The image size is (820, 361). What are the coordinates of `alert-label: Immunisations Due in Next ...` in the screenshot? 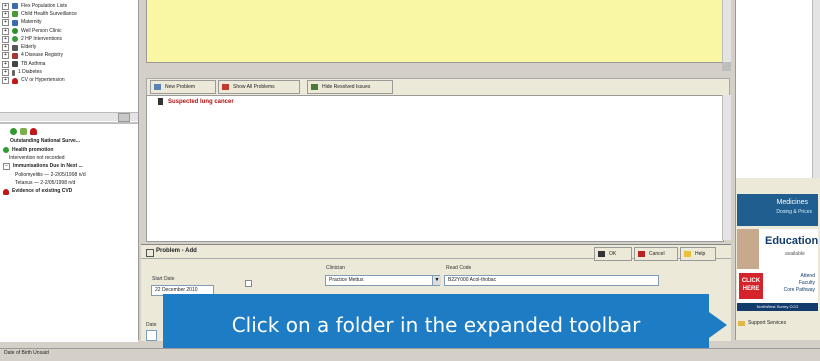 It's located at (48, 166).